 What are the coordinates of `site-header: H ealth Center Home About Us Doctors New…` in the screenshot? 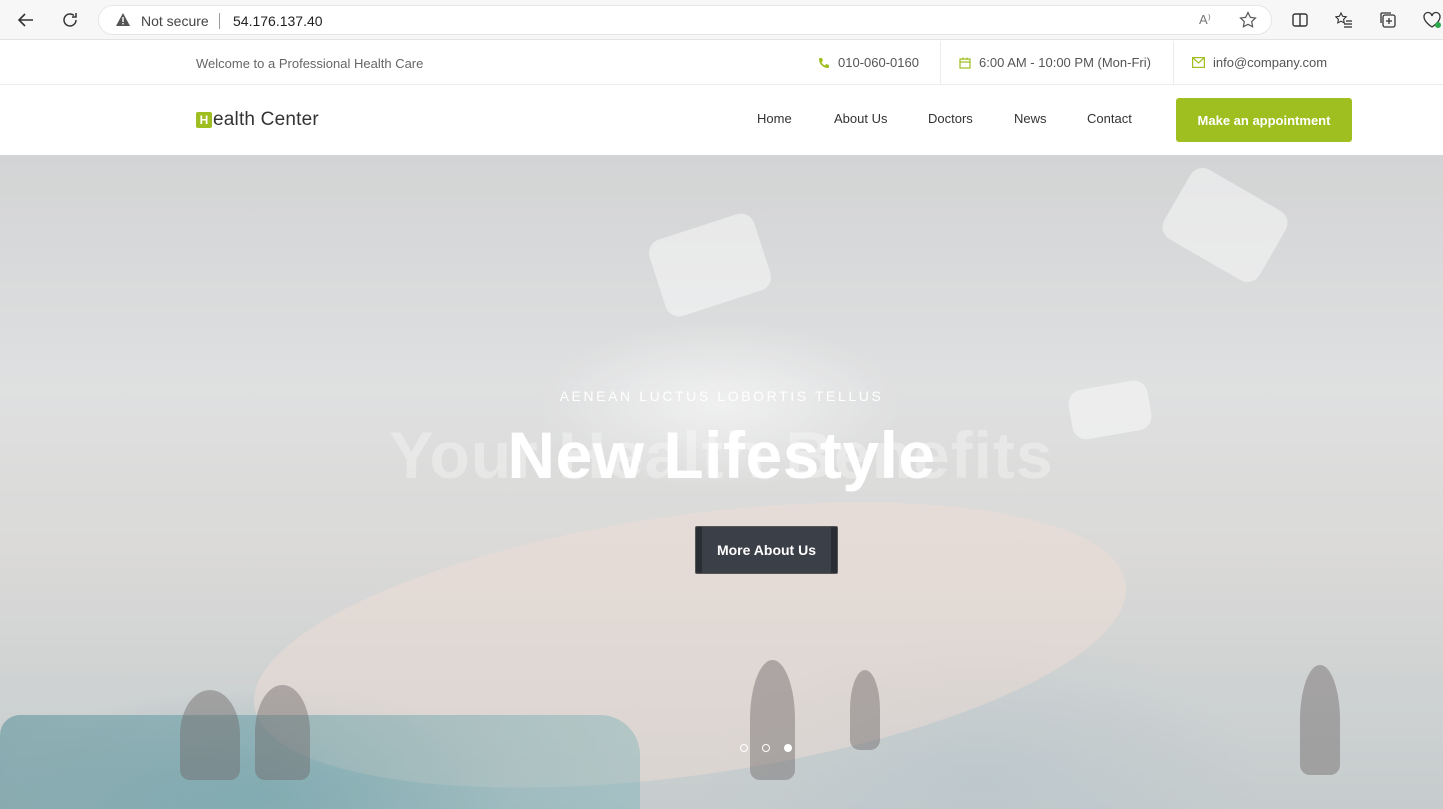 It's located at (721, 120).